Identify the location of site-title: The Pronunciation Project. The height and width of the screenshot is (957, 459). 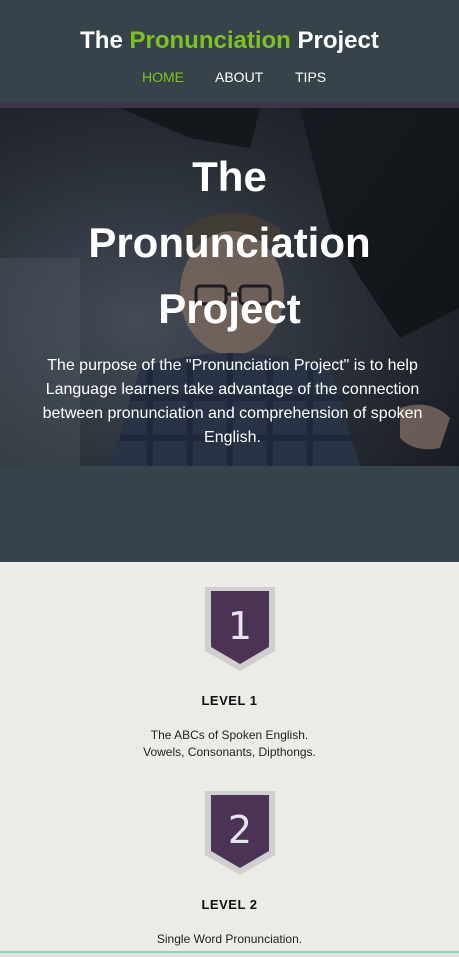
(229, 41).